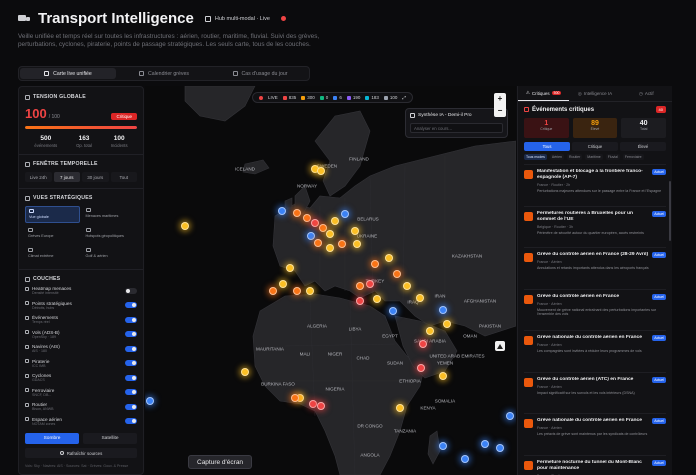 The image size is (696, 475). What do you see at coordinates (52, 254) in the screenshot?
I see `view-climate: Climat extrême` at bounding box center [52, 254].